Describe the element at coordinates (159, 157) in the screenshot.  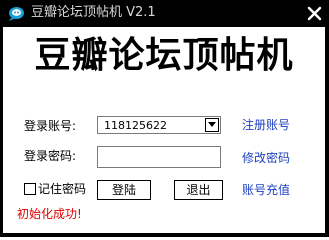
I see `password-field` at that location.